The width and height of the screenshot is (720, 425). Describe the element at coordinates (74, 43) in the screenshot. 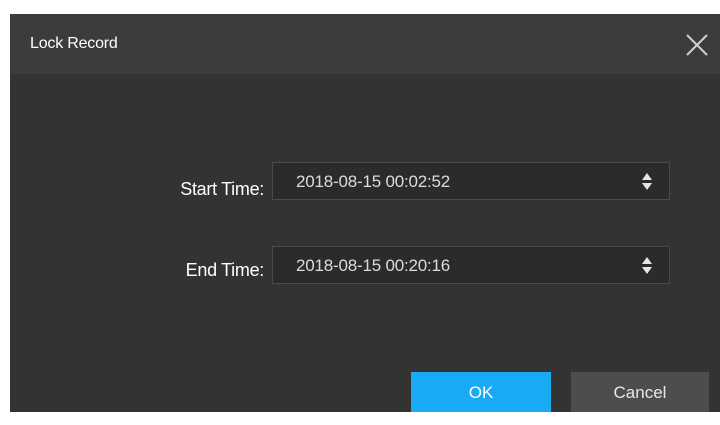

I see `dialog-title: Lock Record` at that location.